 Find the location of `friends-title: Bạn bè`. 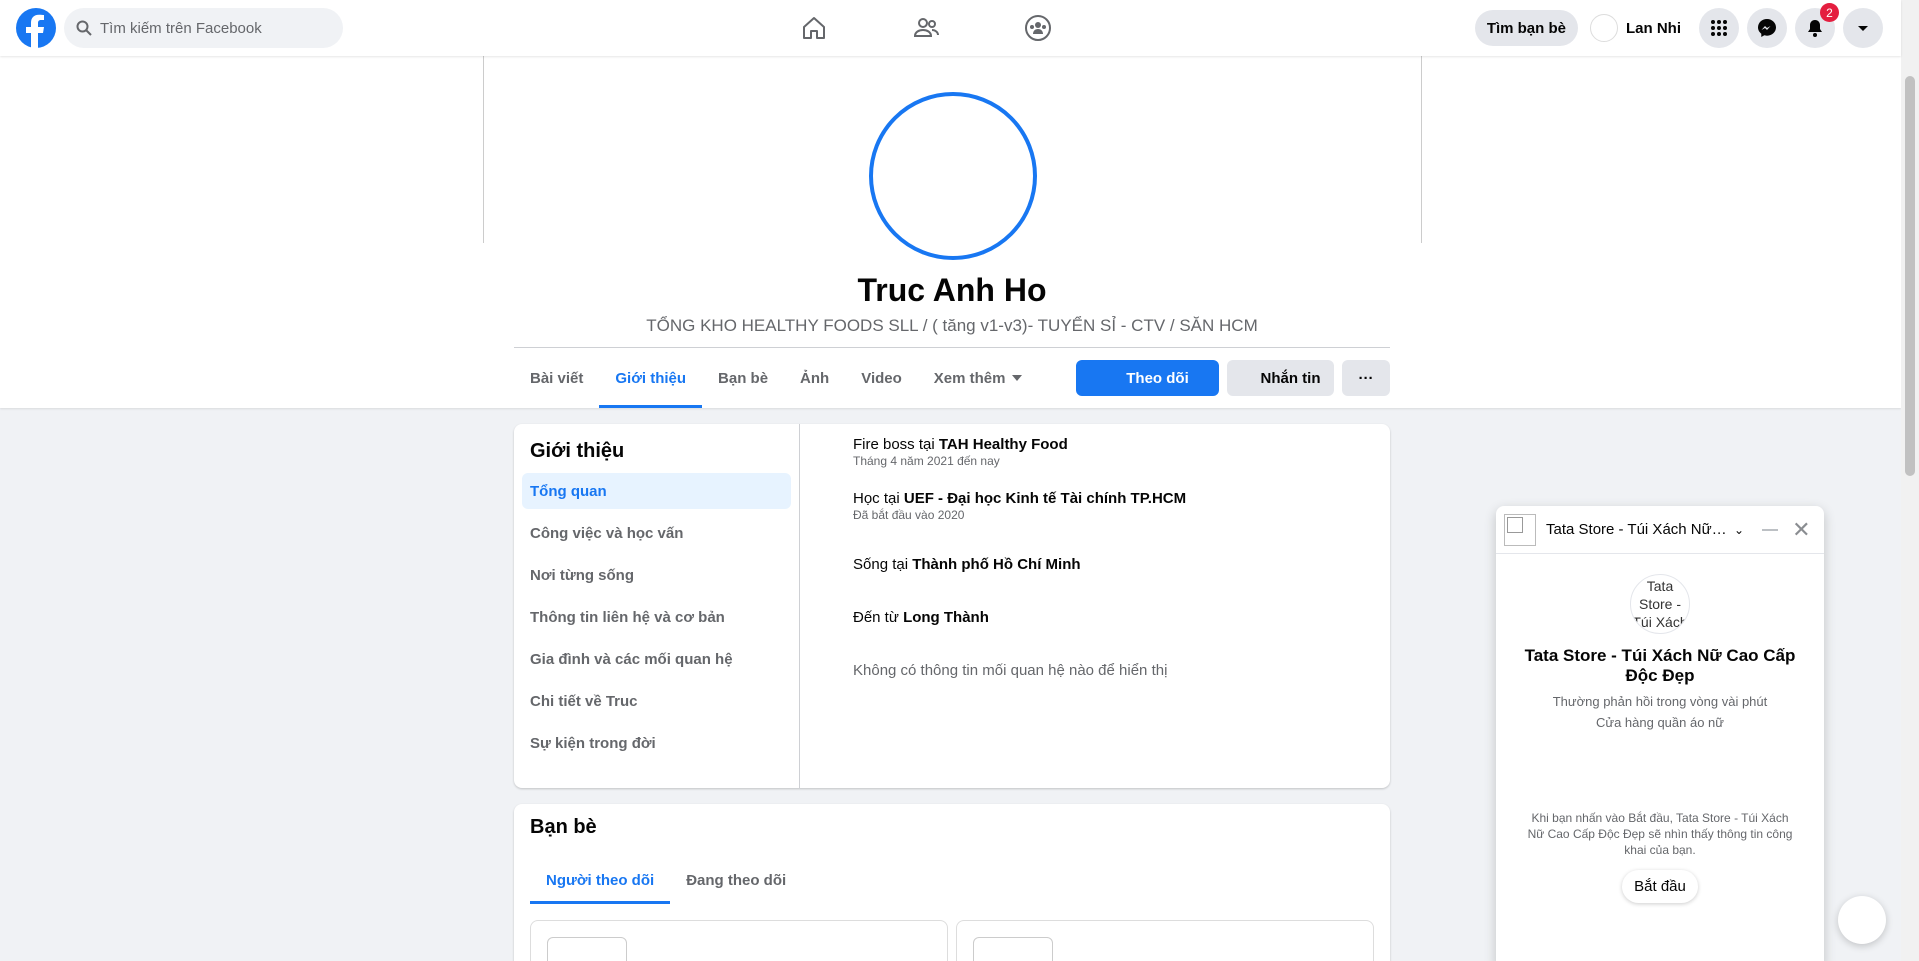

friends-title: Bạn bè is located at coordinates (563, 827).